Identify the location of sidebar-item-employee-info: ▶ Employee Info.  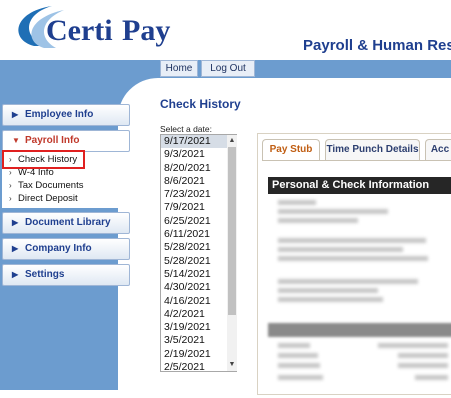
(66, 115).